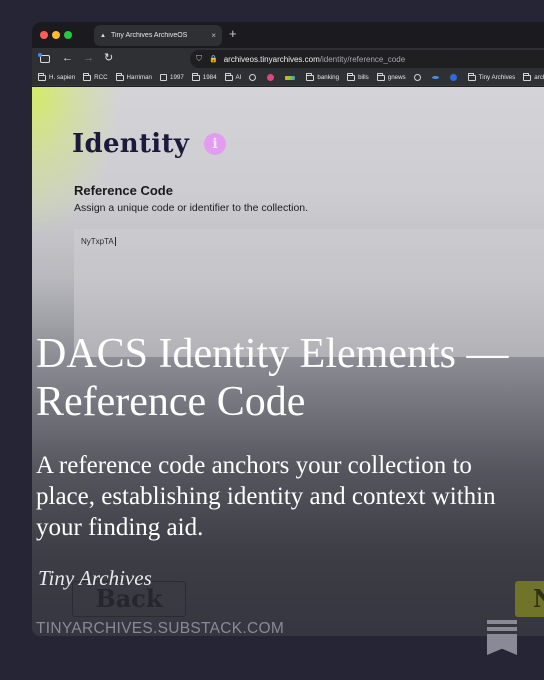 The width and height of the screenshot is (544, 680). What do you see at coordinates (131, 144) in the screenshot?
I see `page-title: Identity` at bounding box center [131, 144].